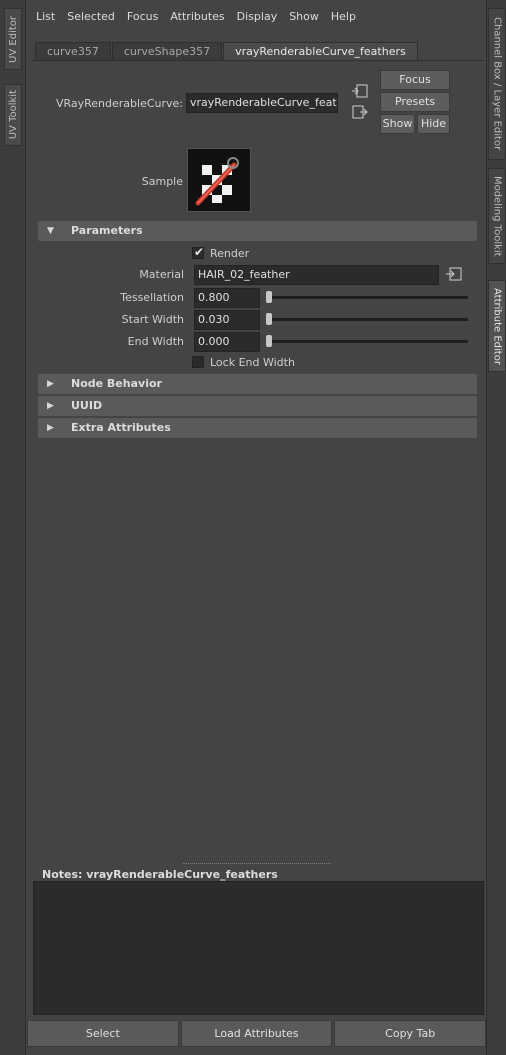  I want to click on end-width-field: 0.000, so click(227, 342).